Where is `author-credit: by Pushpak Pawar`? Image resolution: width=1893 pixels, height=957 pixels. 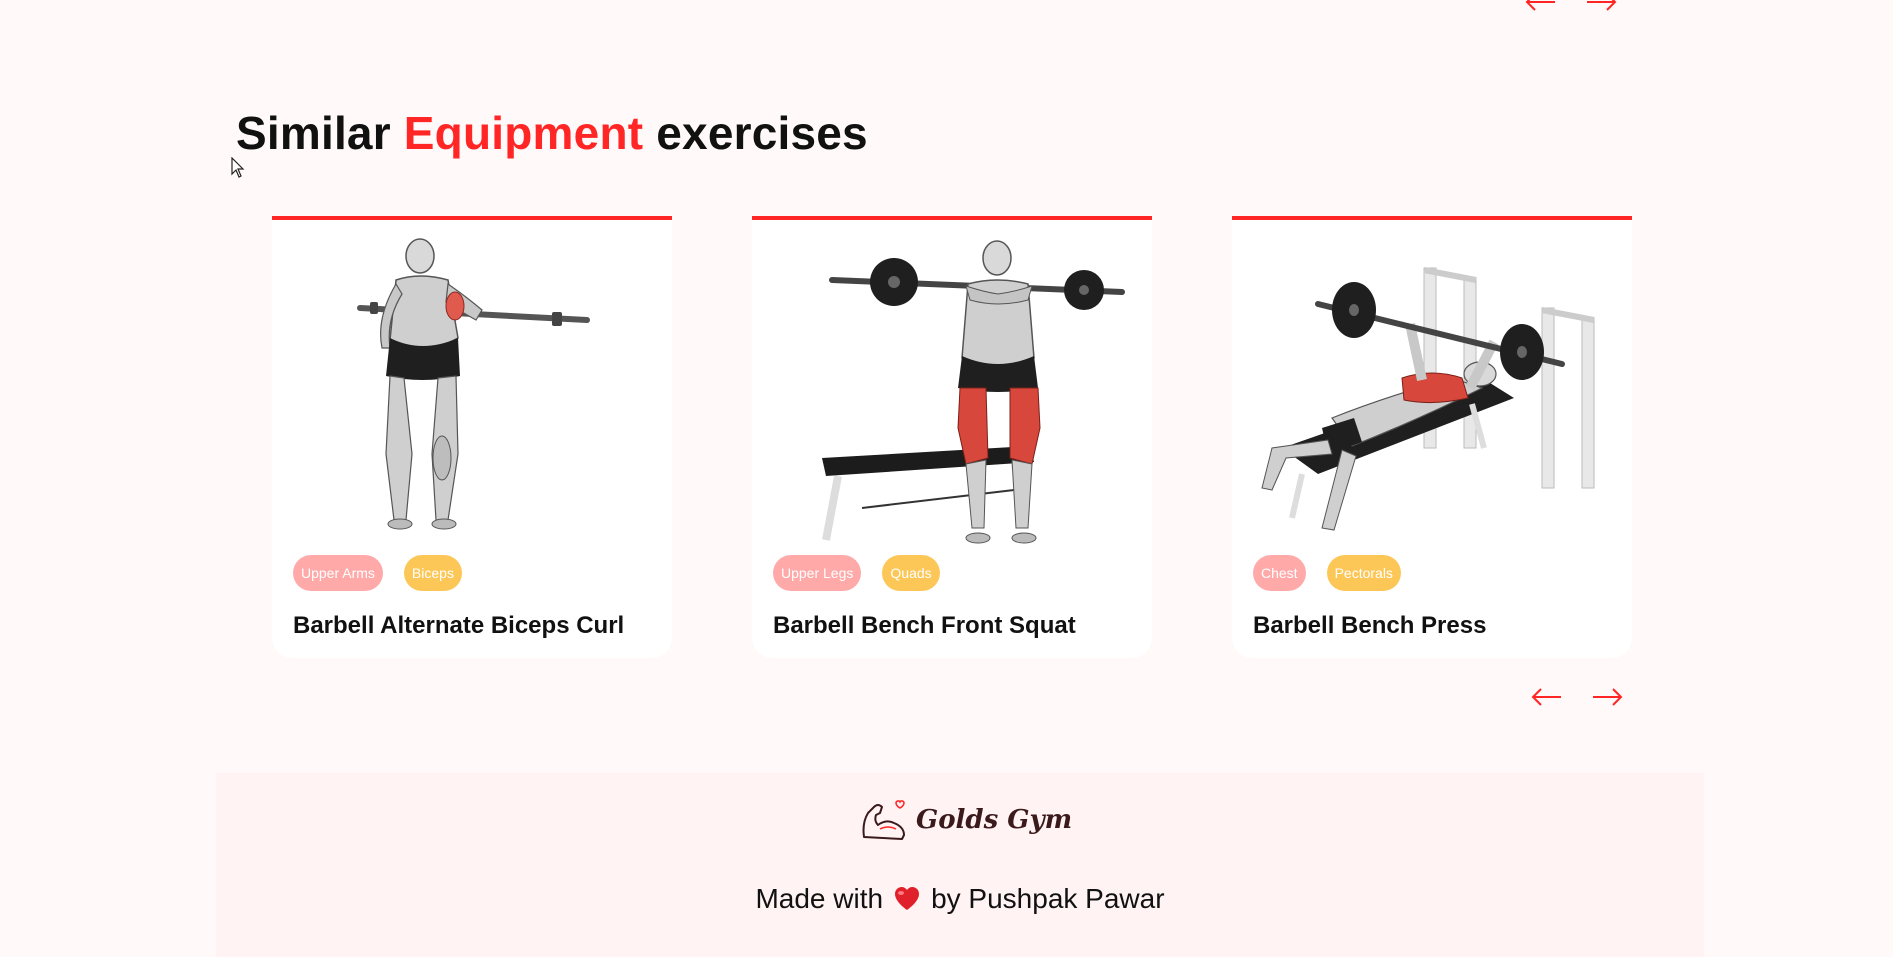 author-credit: by Pushpak Pawar is located at coordinates (1048, 898).